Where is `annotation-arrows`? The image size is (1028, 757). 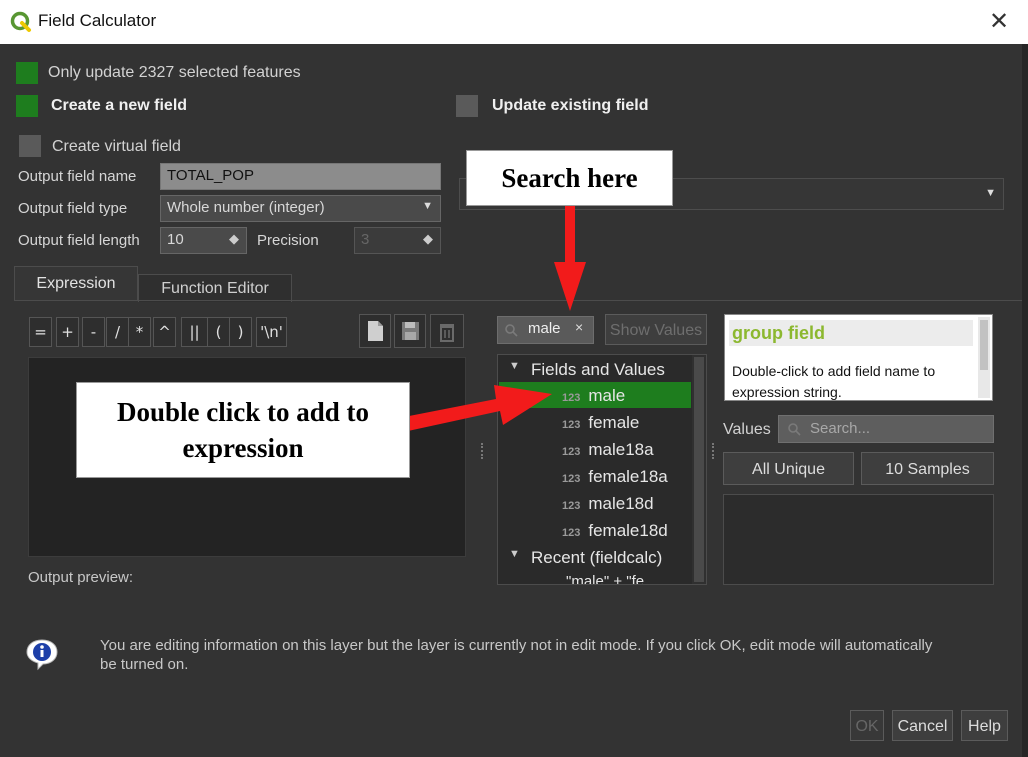
annotation-arrows is located at coordinates (495, 318).